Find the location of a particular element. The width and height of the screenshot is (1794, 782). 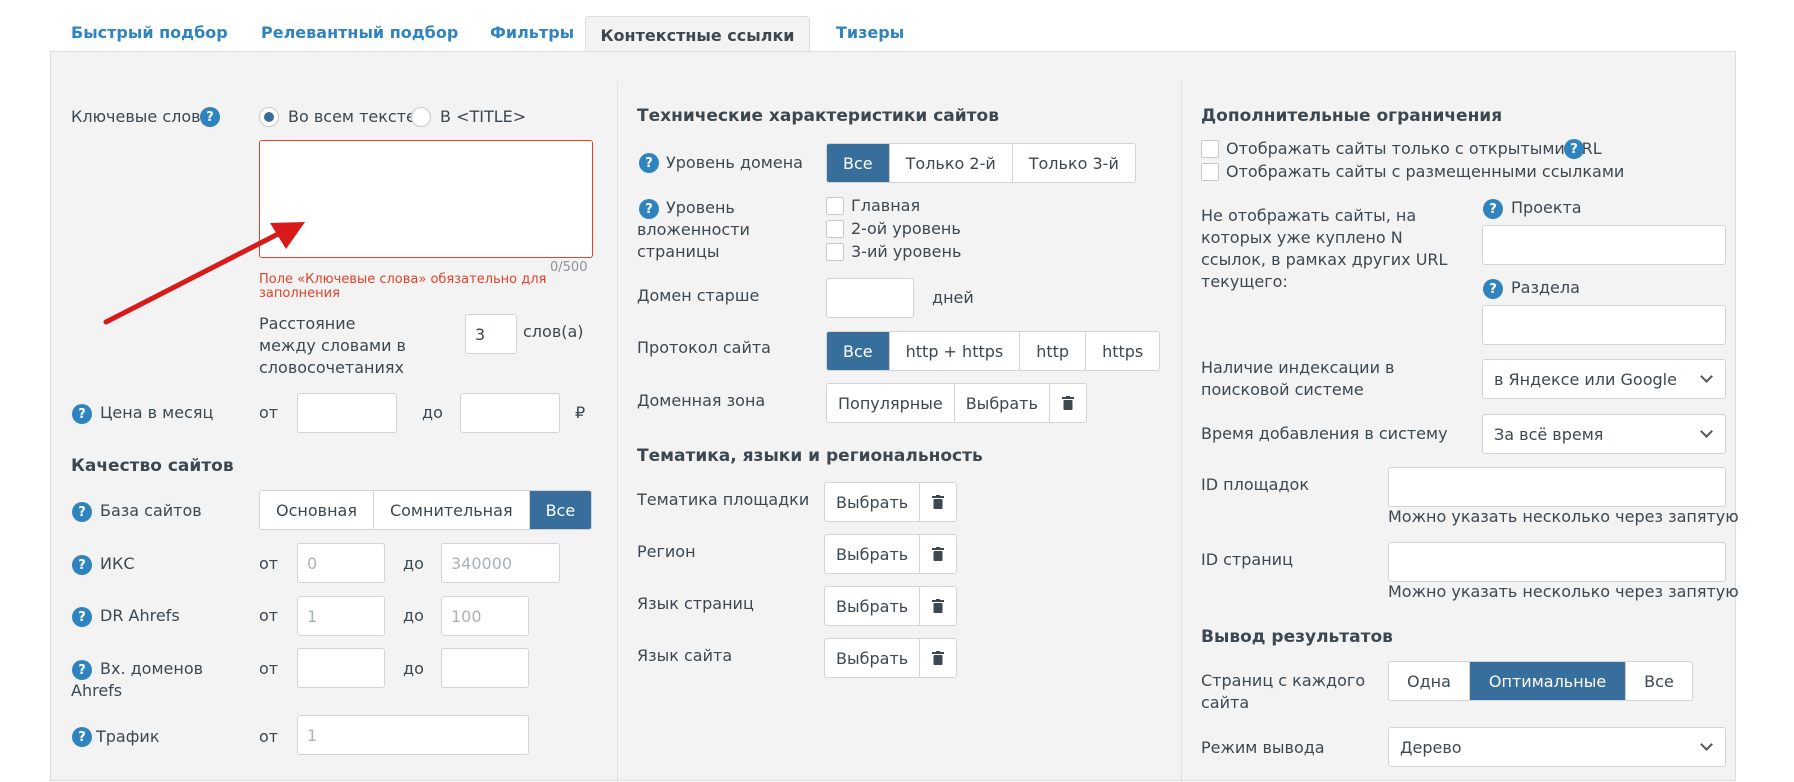

domain-older-input is located at coordinates (870, 298).